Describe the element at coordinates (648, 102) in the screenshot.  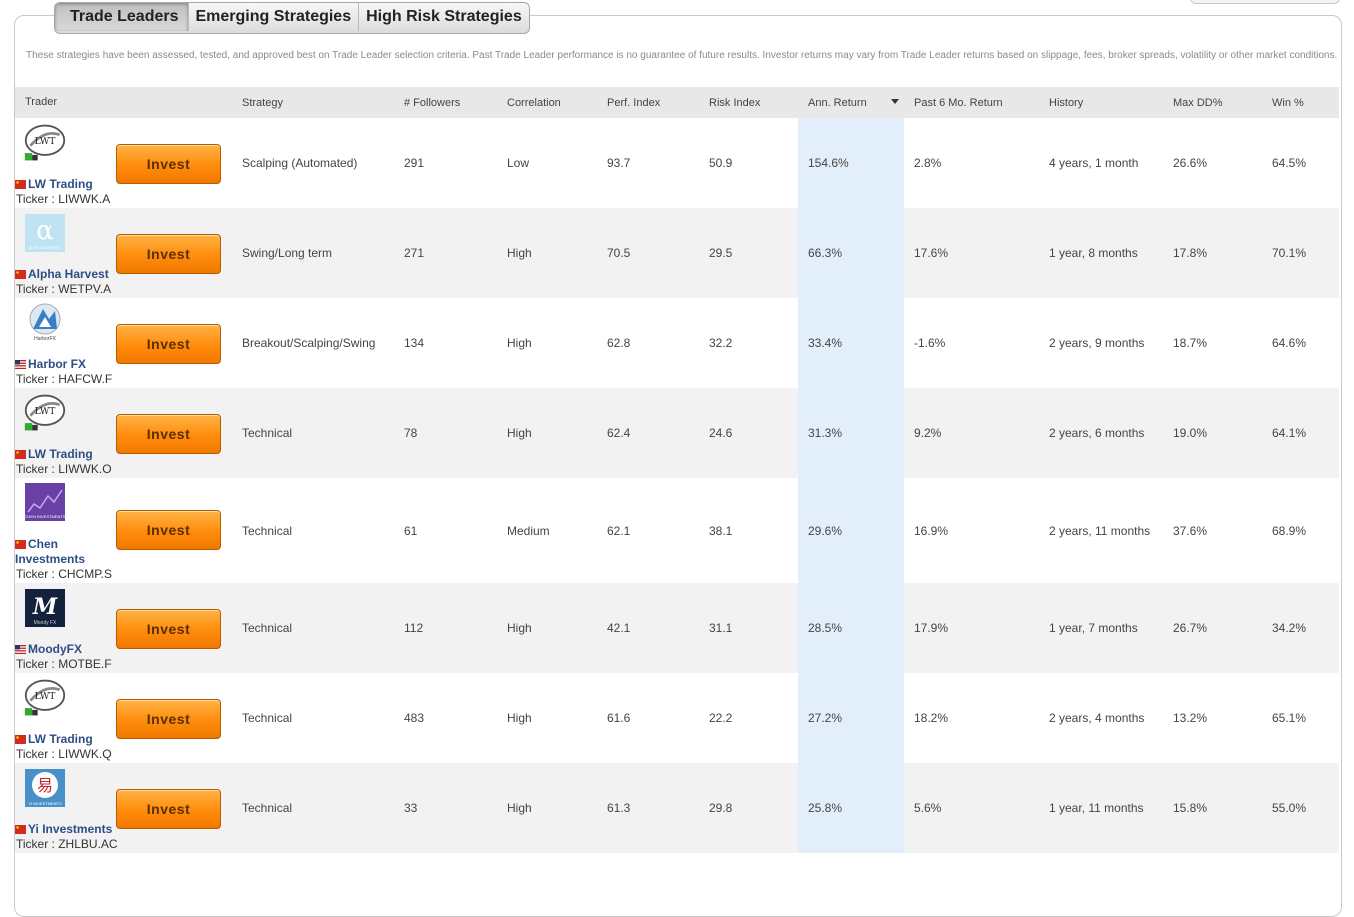
I see `column-header-perf-index: Perf. Index` at that location.